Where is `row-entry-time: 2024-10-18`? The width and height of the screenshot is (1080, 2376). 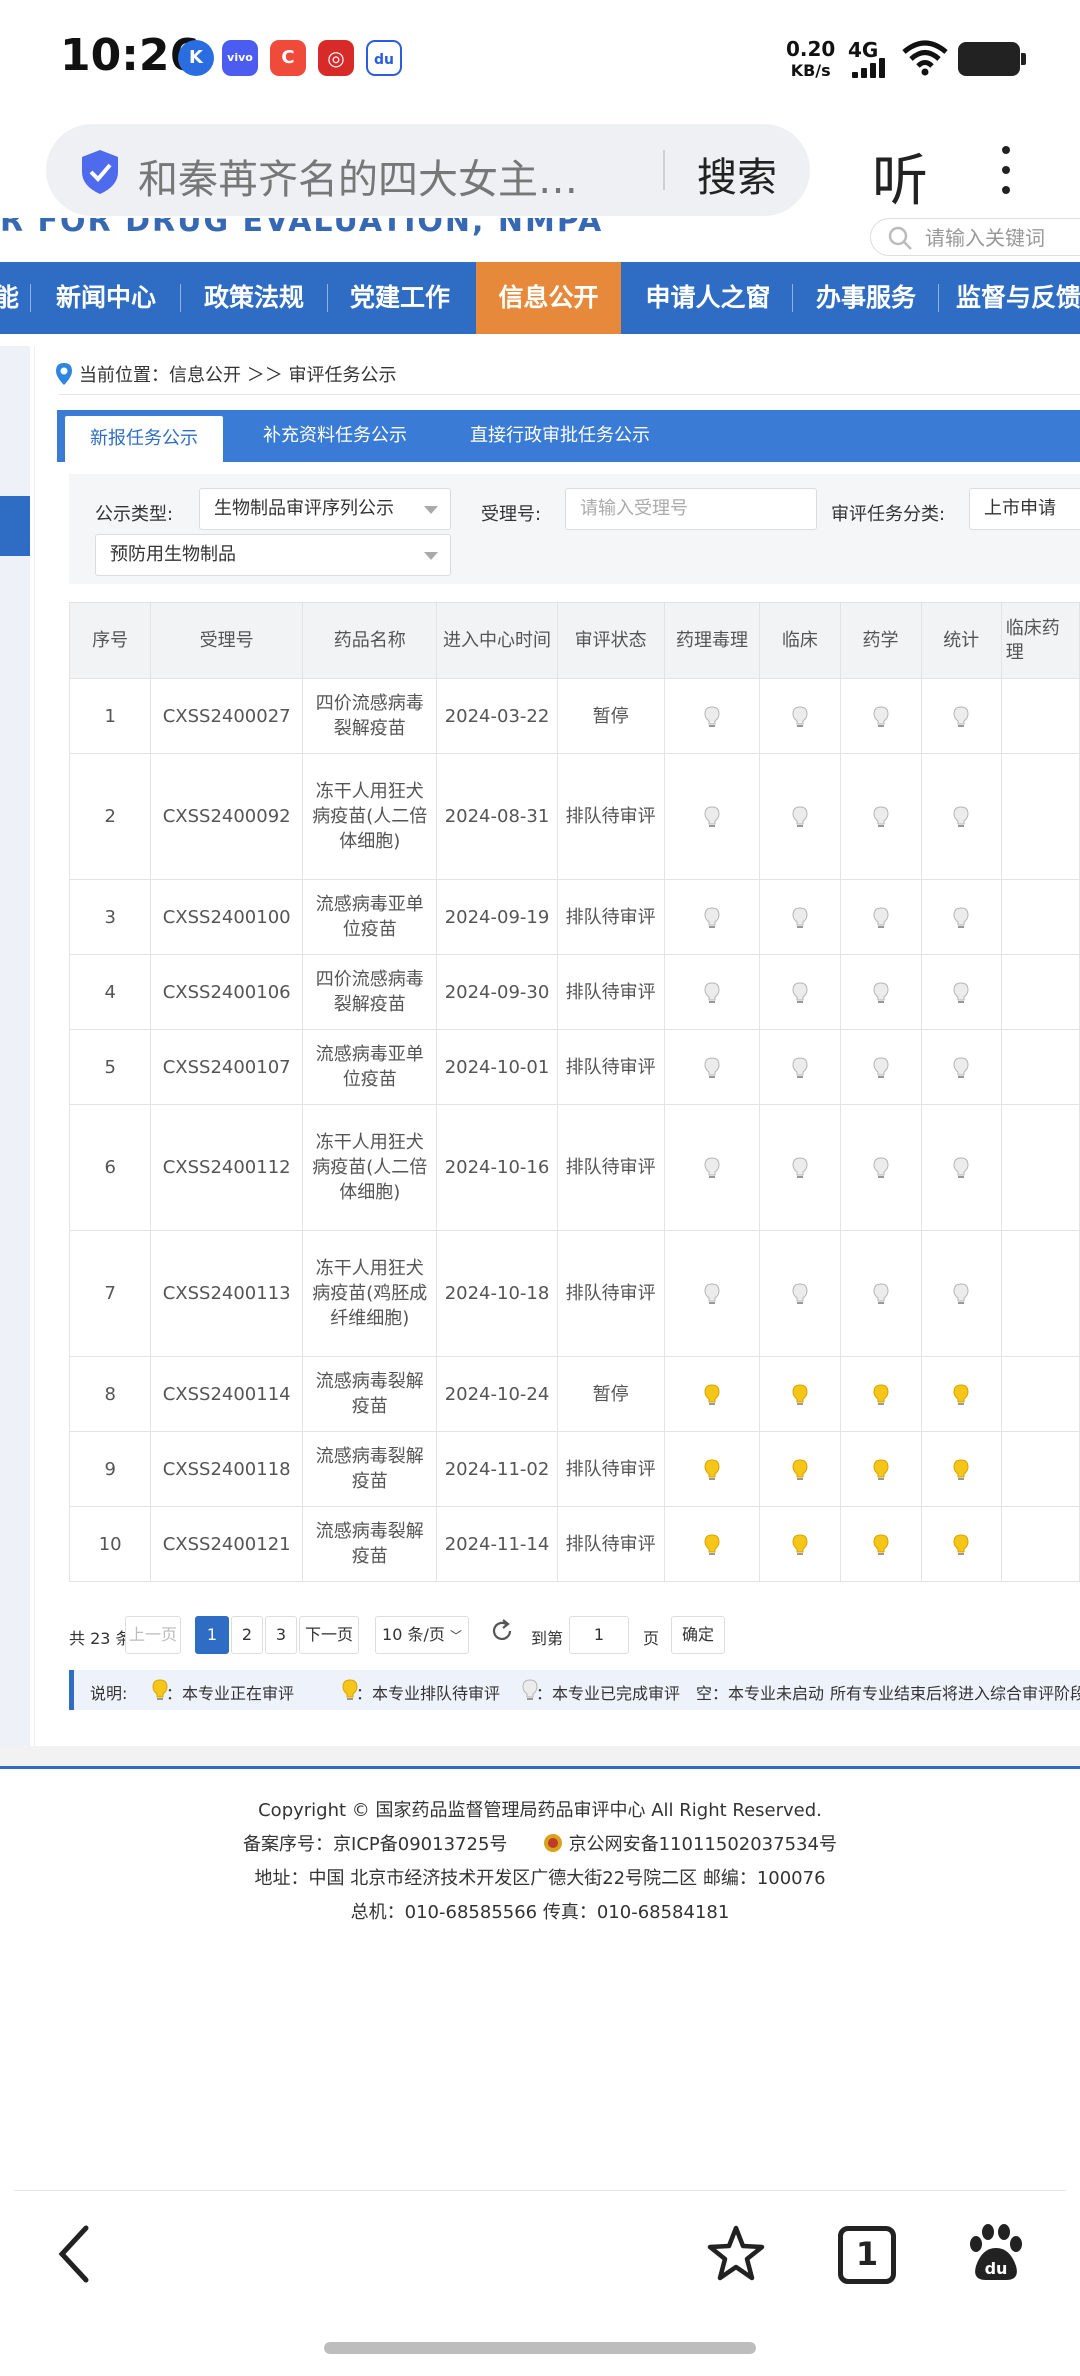 row-entry-time: 2024-10-18 is located at coordinates (497, 1293).